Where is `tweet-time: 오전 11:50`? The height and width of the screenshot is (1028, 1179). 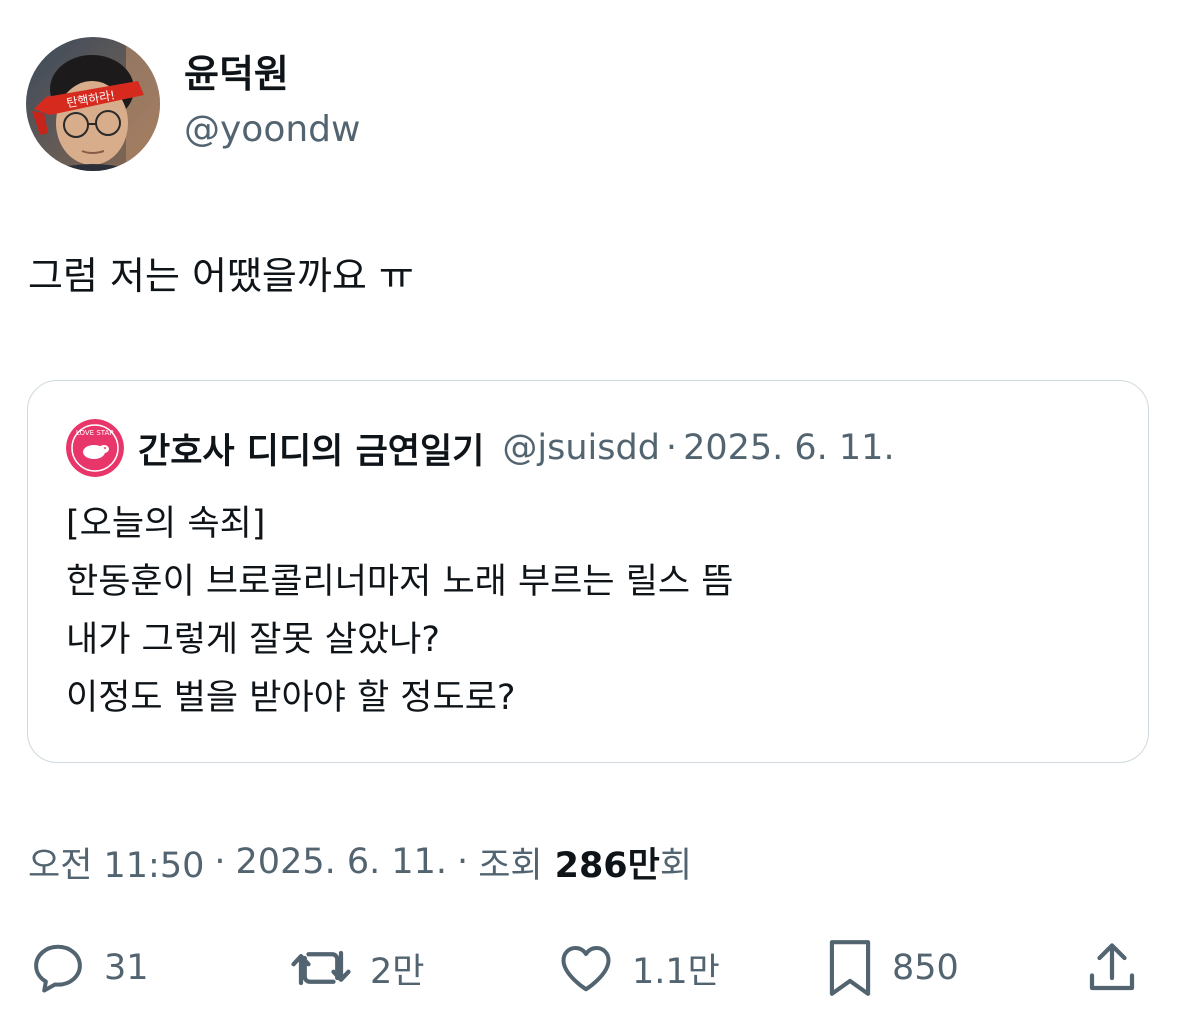 tweet-time: 오전 11:50 is located at coordinates (116, 862).